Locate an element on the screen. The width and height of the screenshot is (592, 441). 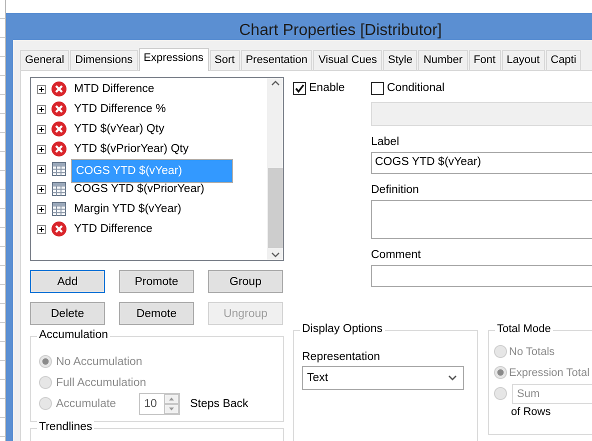
tree-item: YTD Difference is located at coordinates (113, 229).